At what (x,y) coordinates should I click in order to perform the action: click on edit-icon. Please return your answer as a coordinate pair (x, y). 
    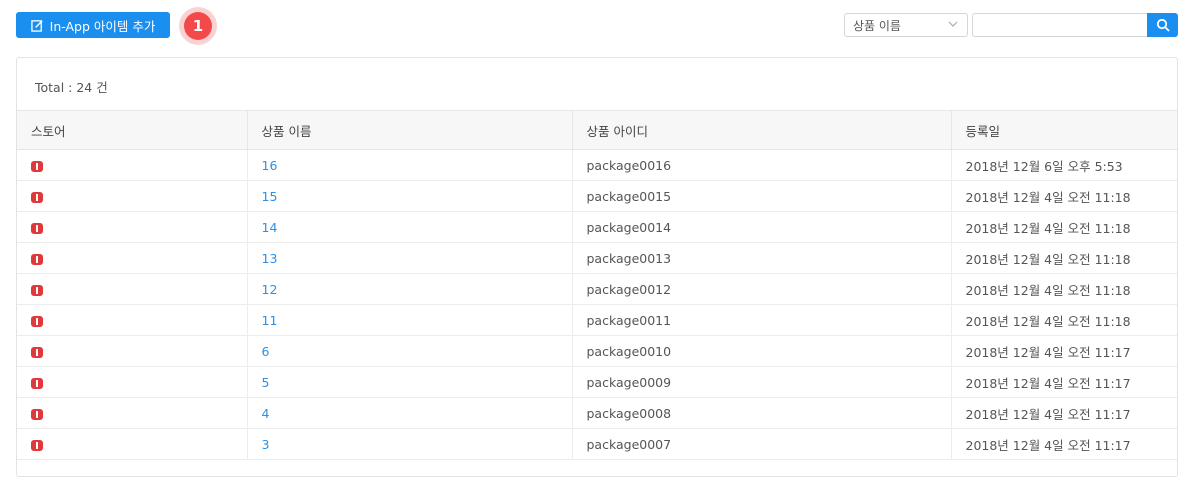
    Looking at the image, I should click on (36, 25).